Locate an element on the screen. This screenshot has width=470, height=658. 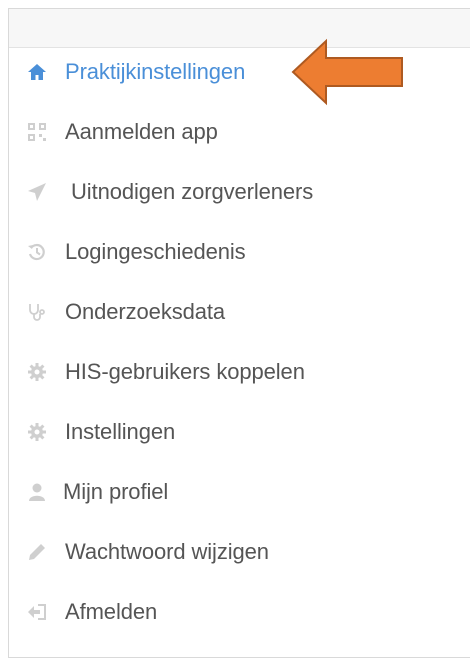
sidebar-item-wachtwoord-wijzigen: Wachtwoord wijzigen is located at coordinates (229, 552).